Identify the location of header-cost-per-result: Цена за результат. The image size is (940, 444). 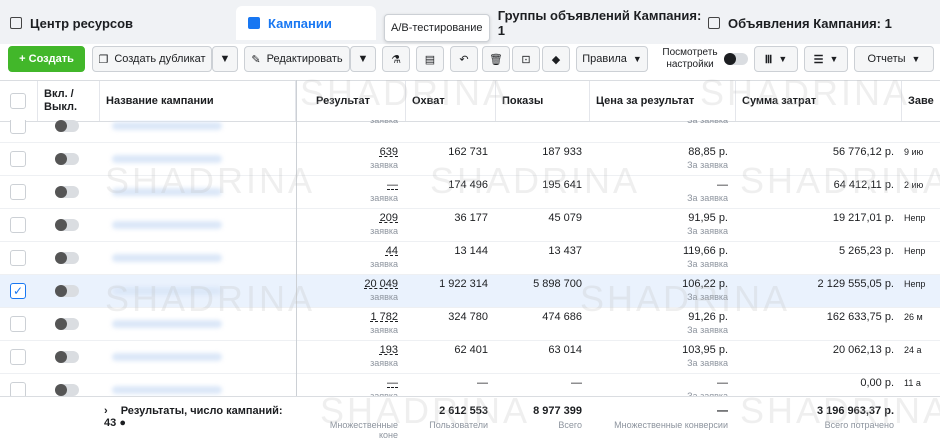
(663, 101).